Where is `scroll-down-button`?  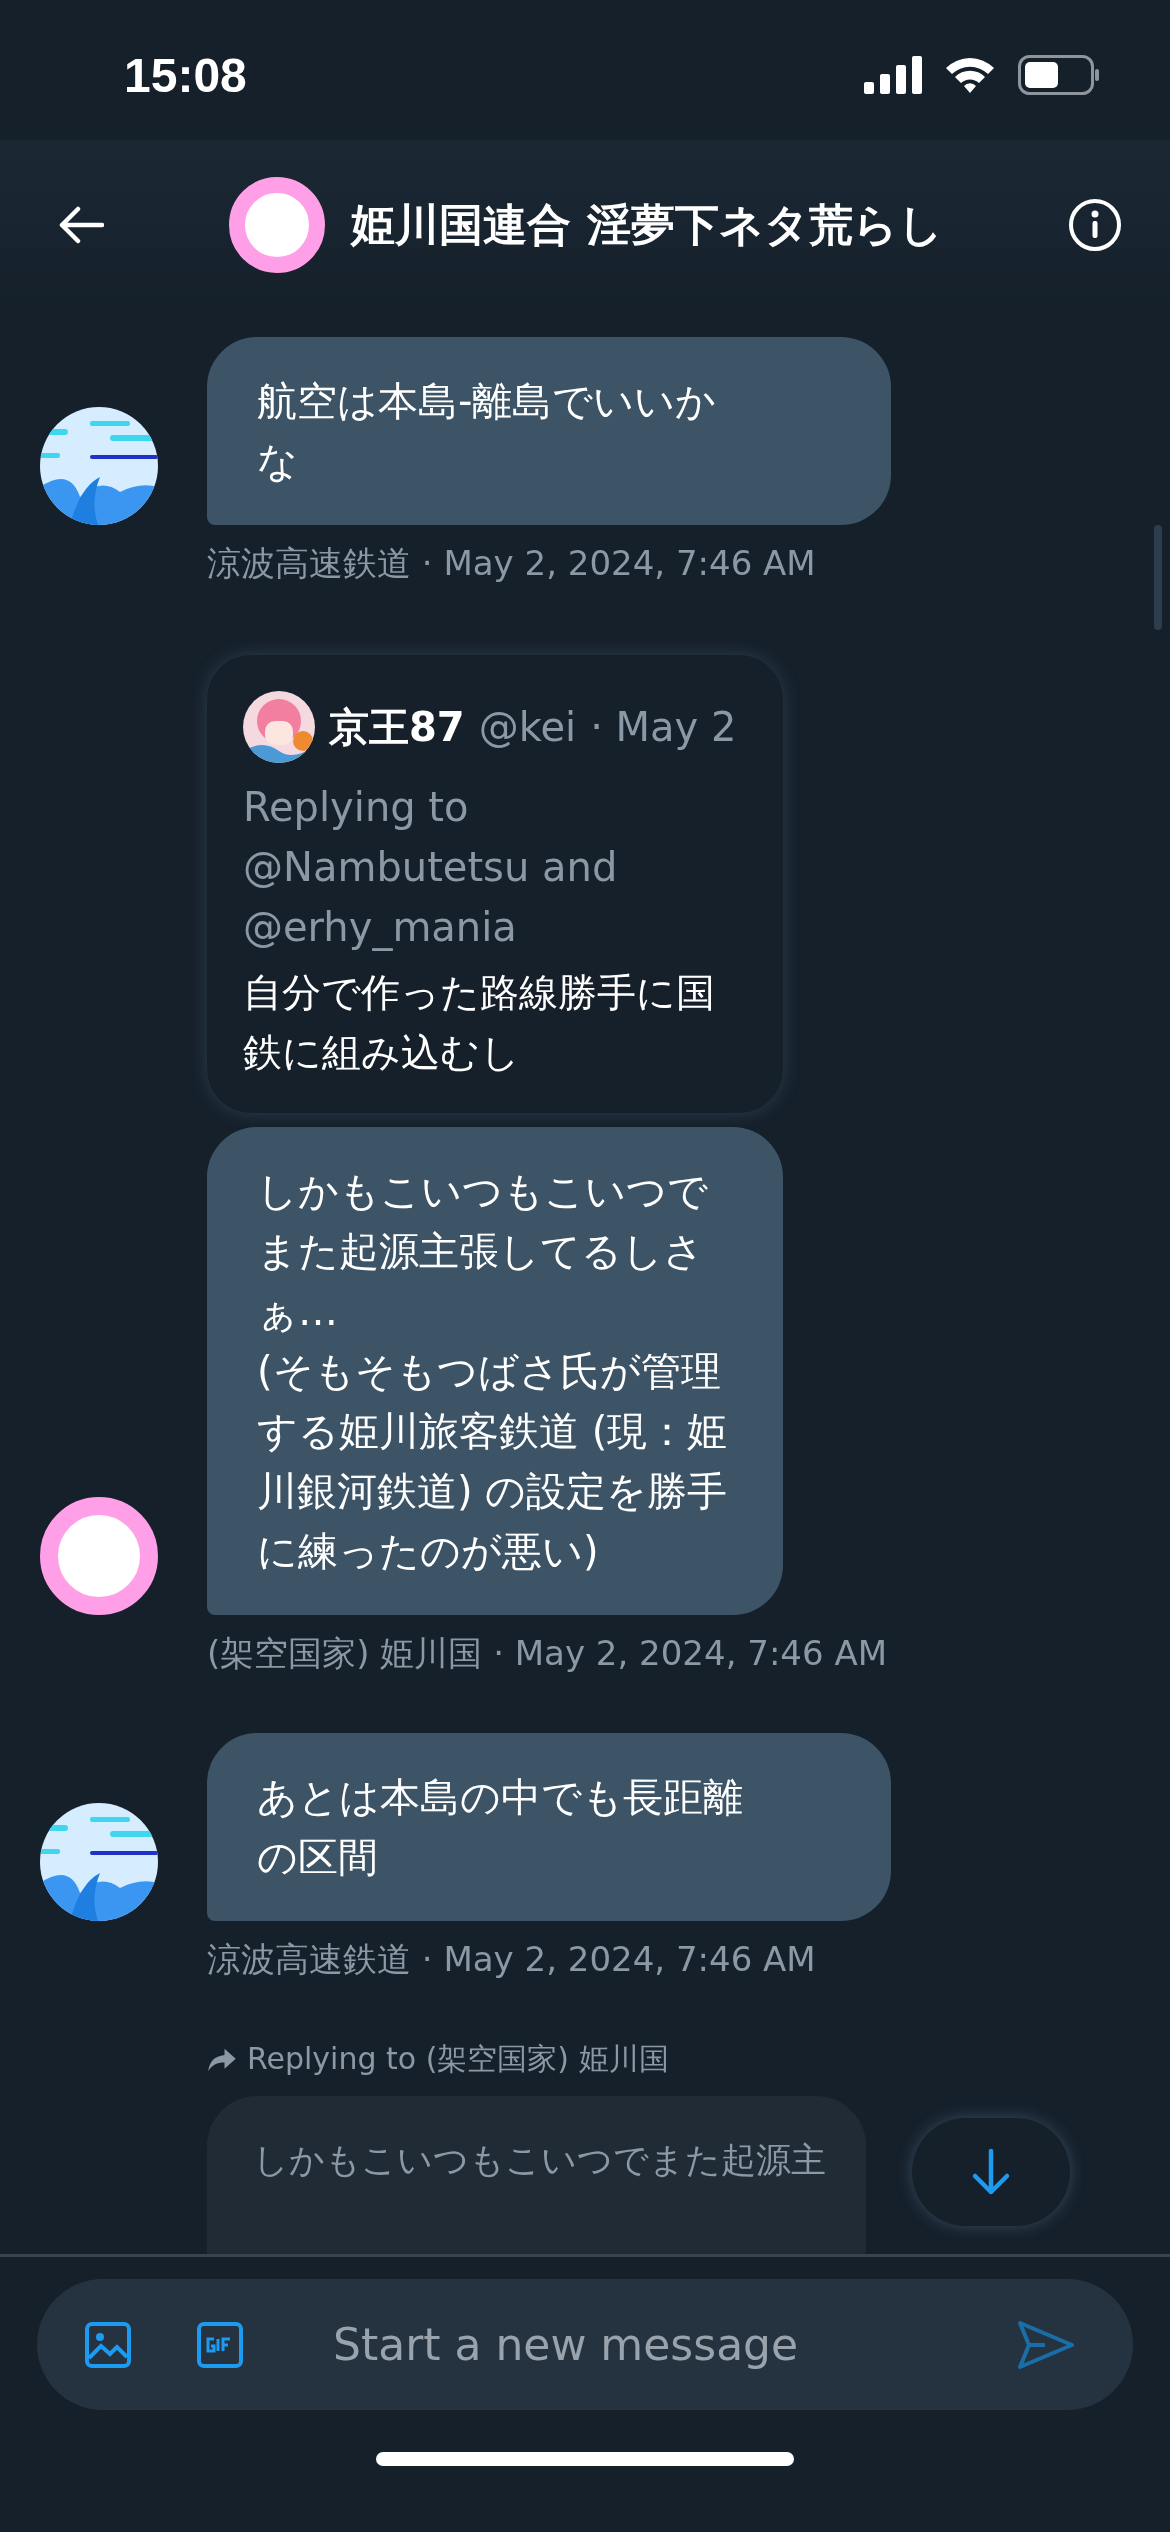 scroll-down-button is located at coordinates (991, 2172).